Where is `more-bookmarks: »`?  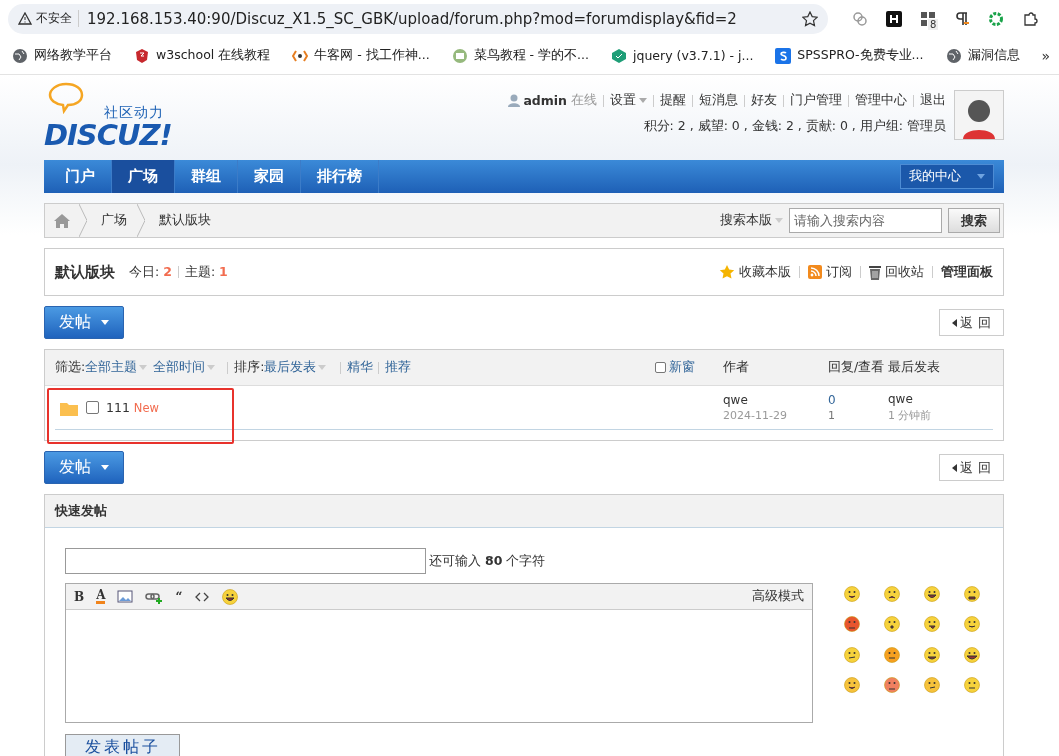
more-bookmarks: » is located at coordinates (1046, 55).